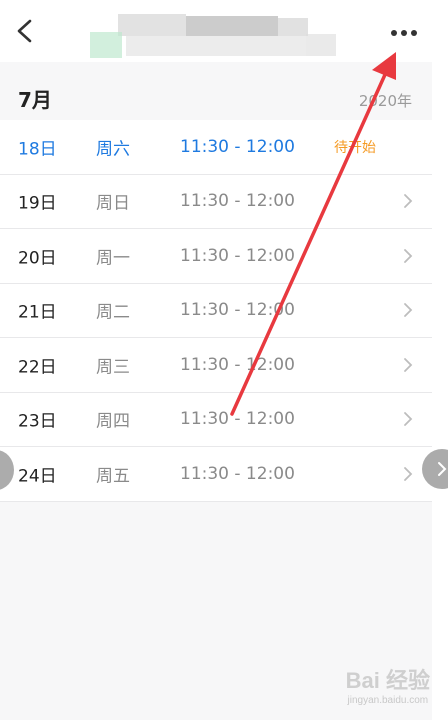  I want to click on row-weekday: 周二, so click(113, 312).